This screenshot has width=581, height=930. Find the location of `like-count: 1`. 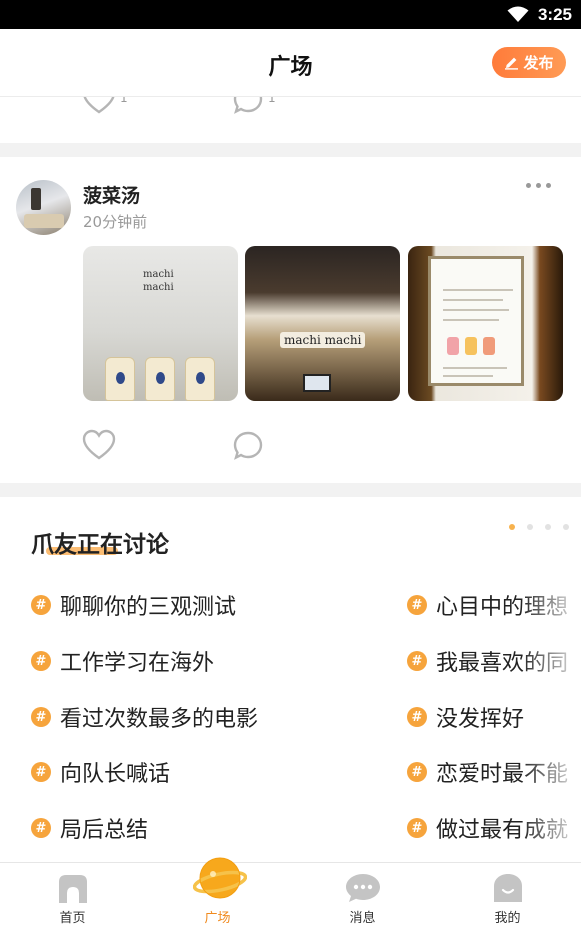

like-count: 1 is located at coordinates (124, 101).